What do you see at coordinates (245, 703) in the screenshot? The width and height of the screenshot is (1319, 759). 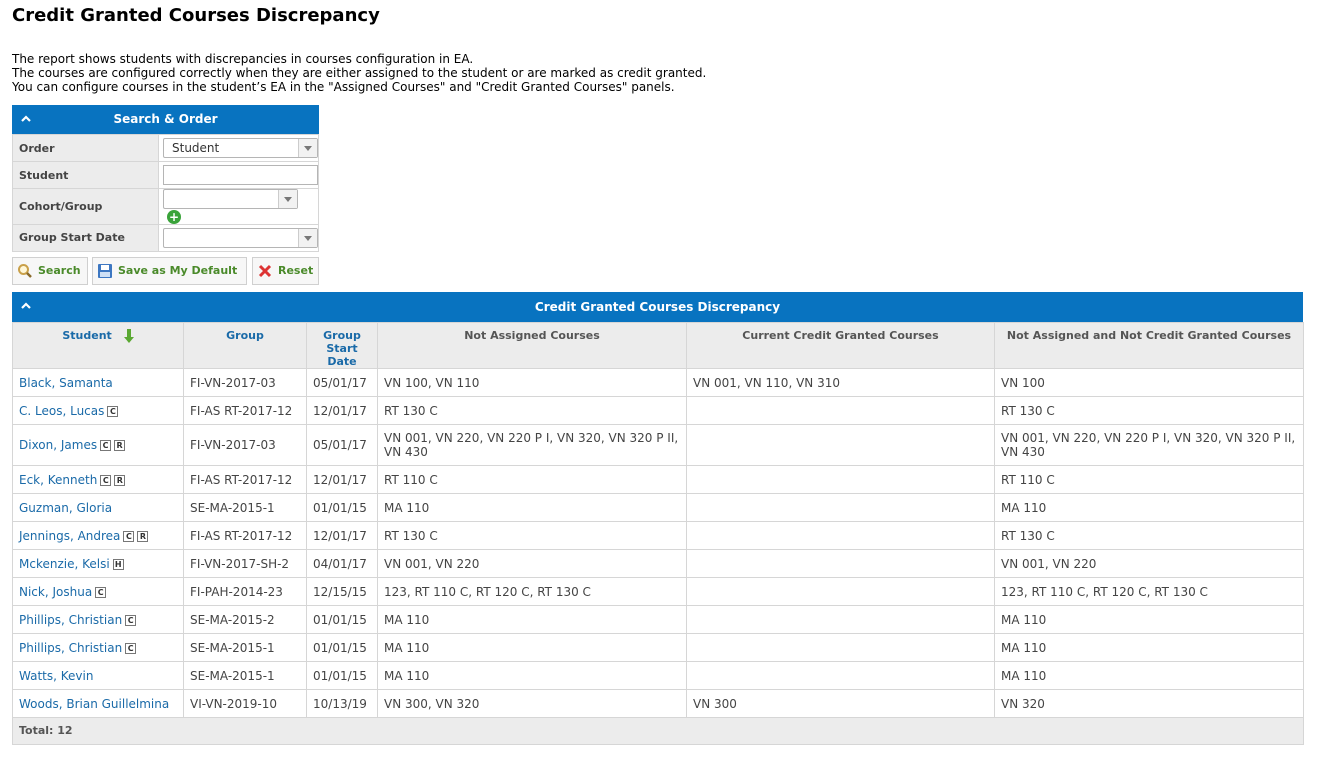 I see `group-cell: VI-VN-2019-10` at bounding box center [245, 703].